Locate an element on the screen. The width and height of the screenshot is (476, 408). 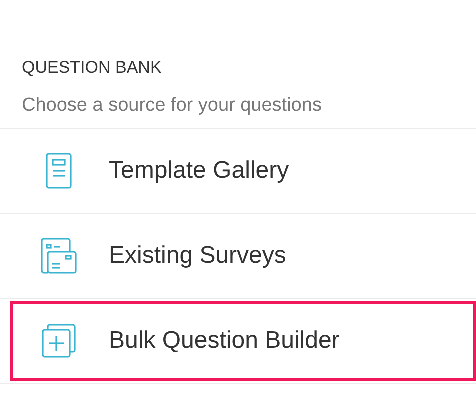
section-subtitle: Choose a source for your questions is located at coordinates (172, 106).